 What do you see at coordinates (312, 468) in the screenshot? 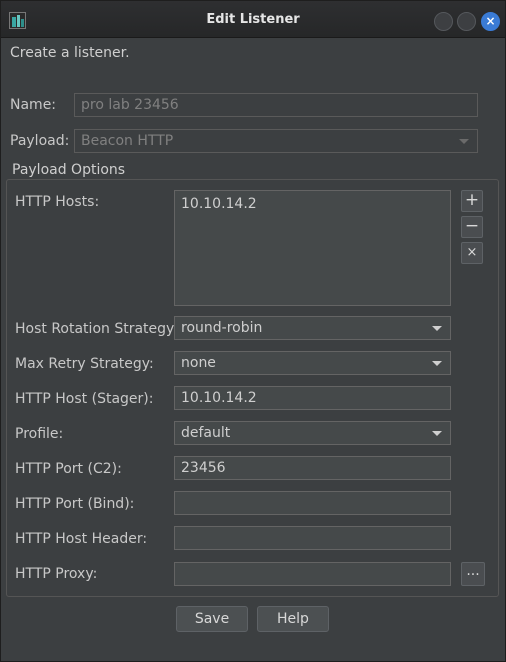
I see `http-port-c2-field: 23456` at bounding box center [312, 468].